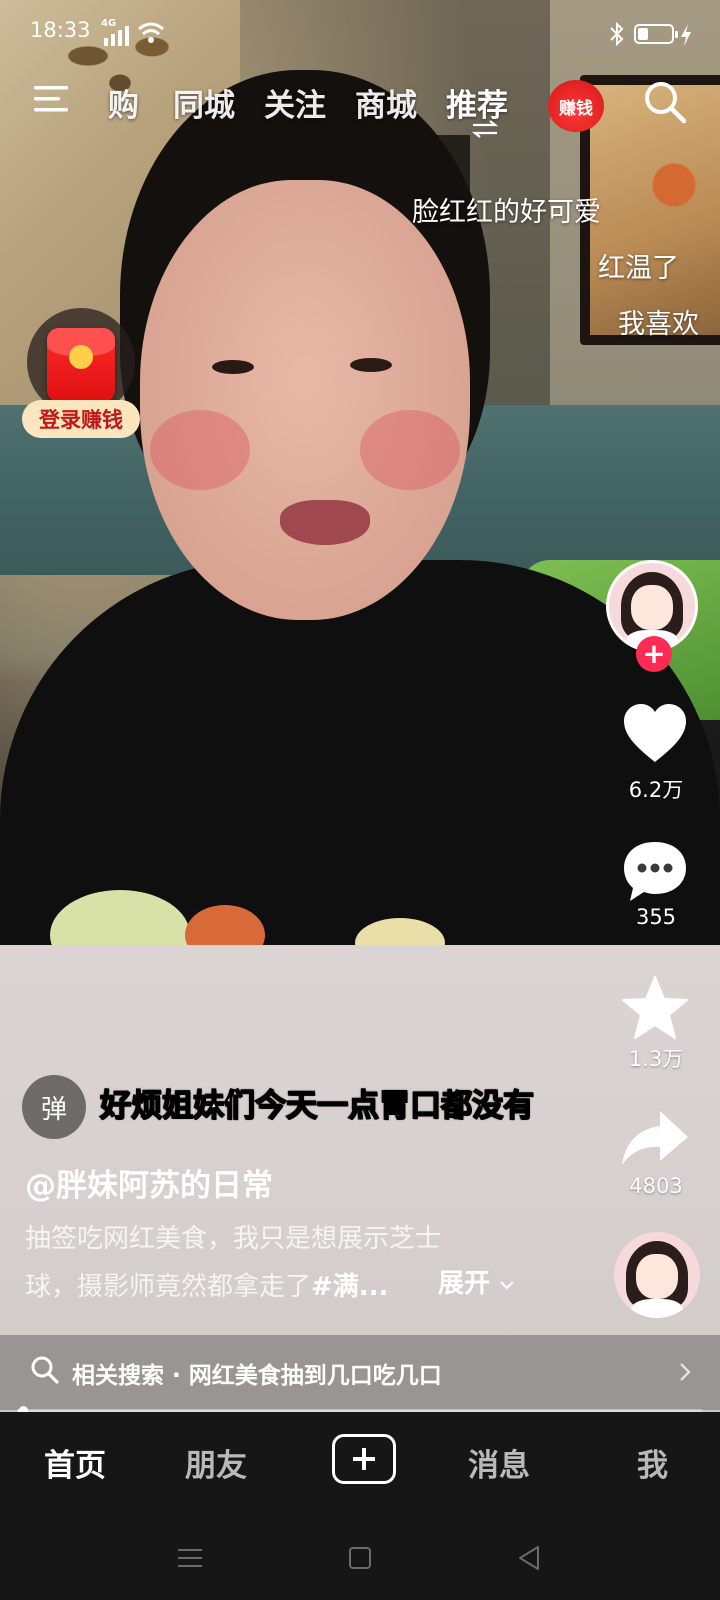  I want to click on plus-icon, so click(364, 1459).